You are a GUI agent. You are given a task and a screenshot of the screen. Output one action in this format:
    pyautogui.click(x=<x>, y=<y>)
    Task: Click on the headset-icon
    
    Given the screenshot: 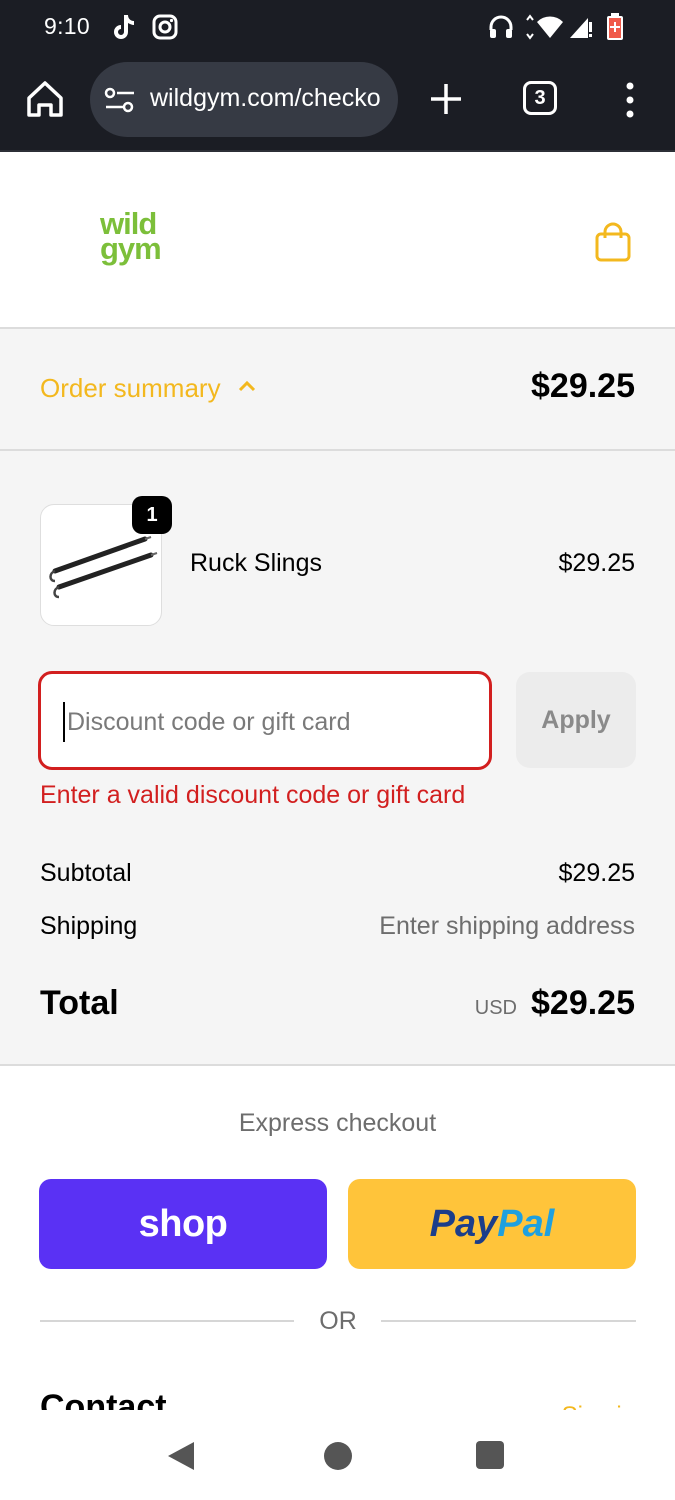 What is the action you would take?
    pyautogui.click(x=501, y=27)
    